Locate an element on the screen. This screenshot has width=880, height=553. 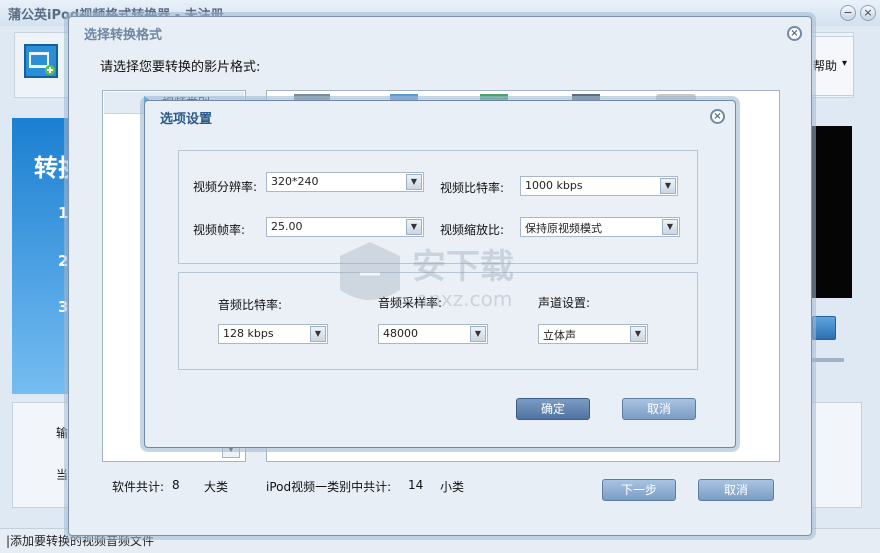
audio-bitrate-select: 128 kbps ▼ is located at coordinates (273, 334).